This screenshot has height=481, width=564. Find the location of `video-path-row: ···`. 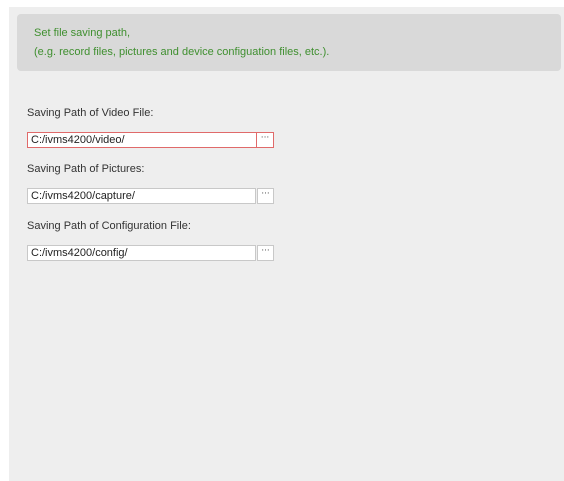

video-path-row: ··· is located at coordinates (150, 140).